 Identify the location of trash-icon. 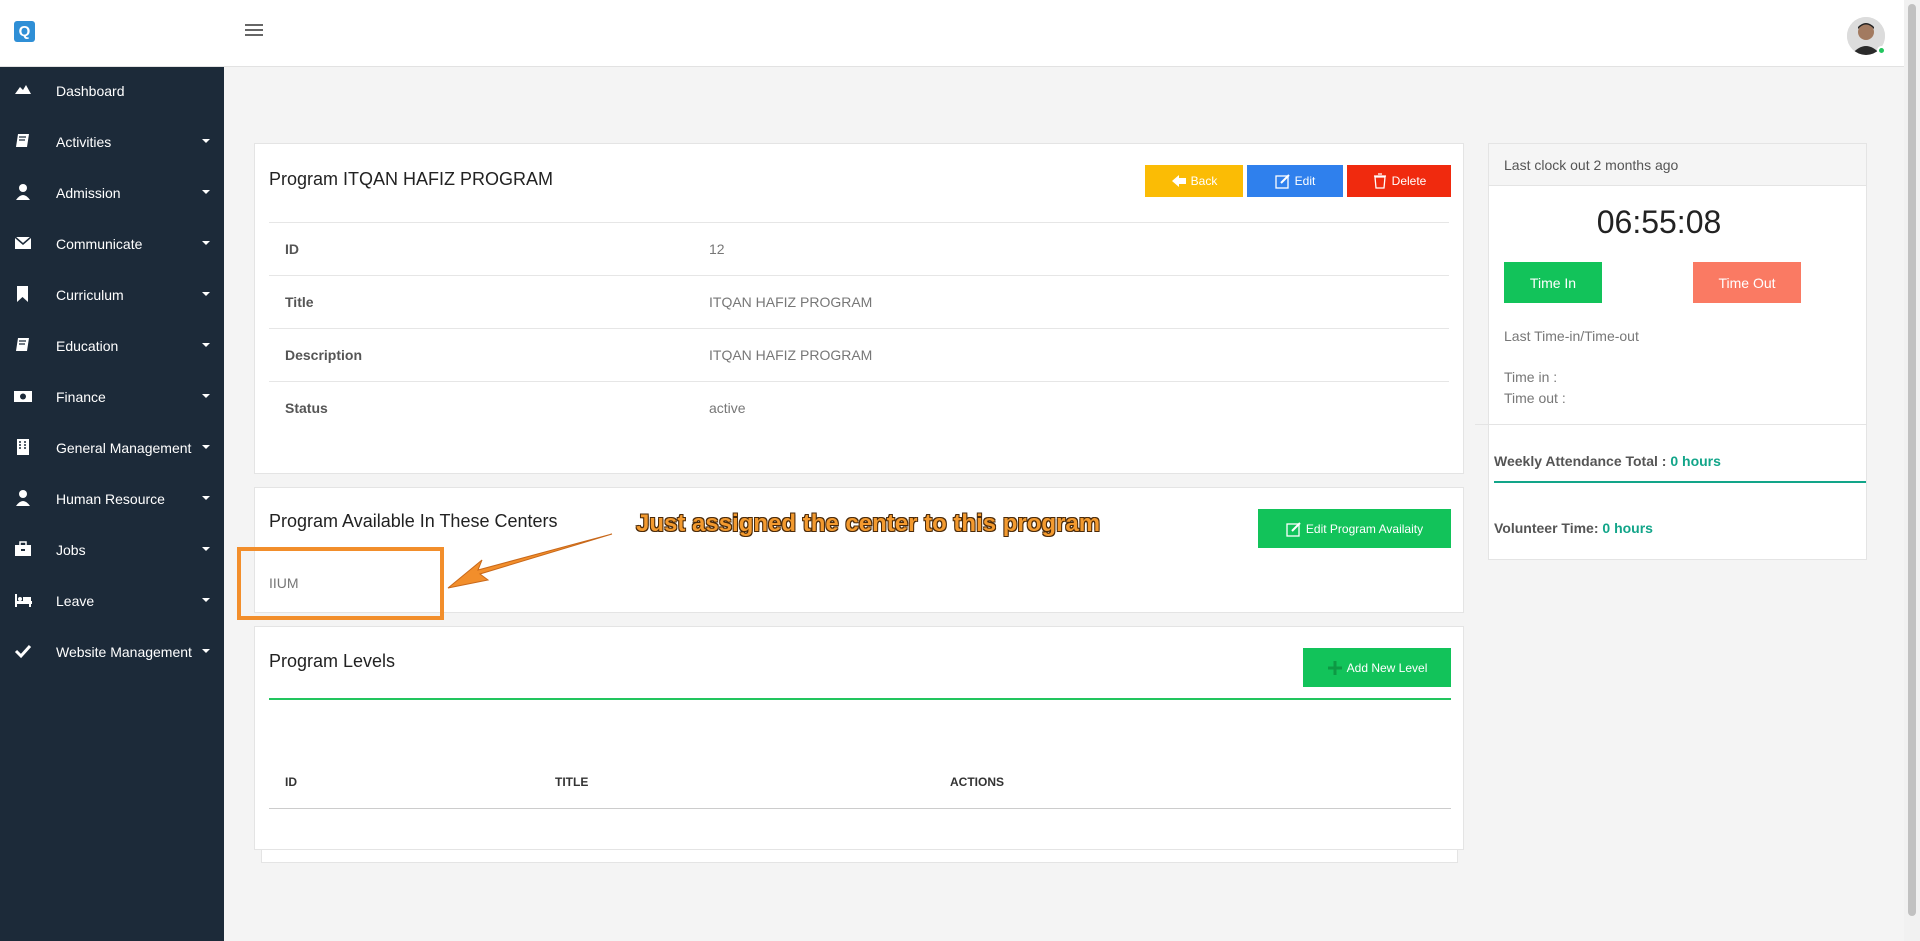
(1379, 181).